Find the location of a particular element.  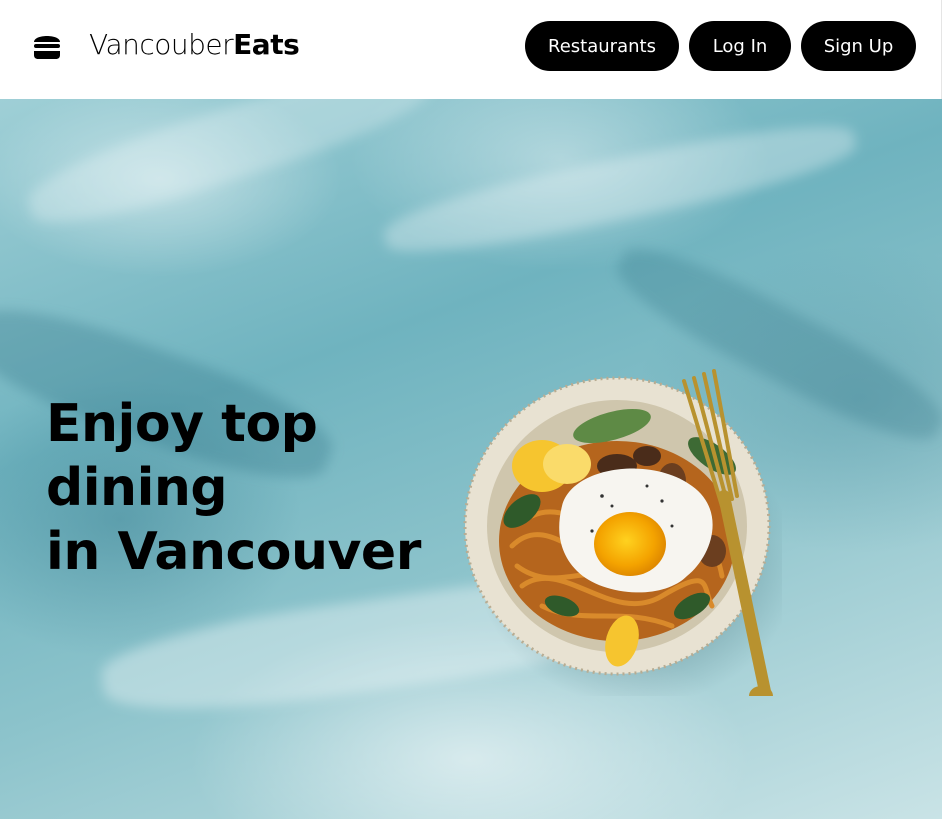

brand-suffix: Eats is located at coordinates (266, 44).